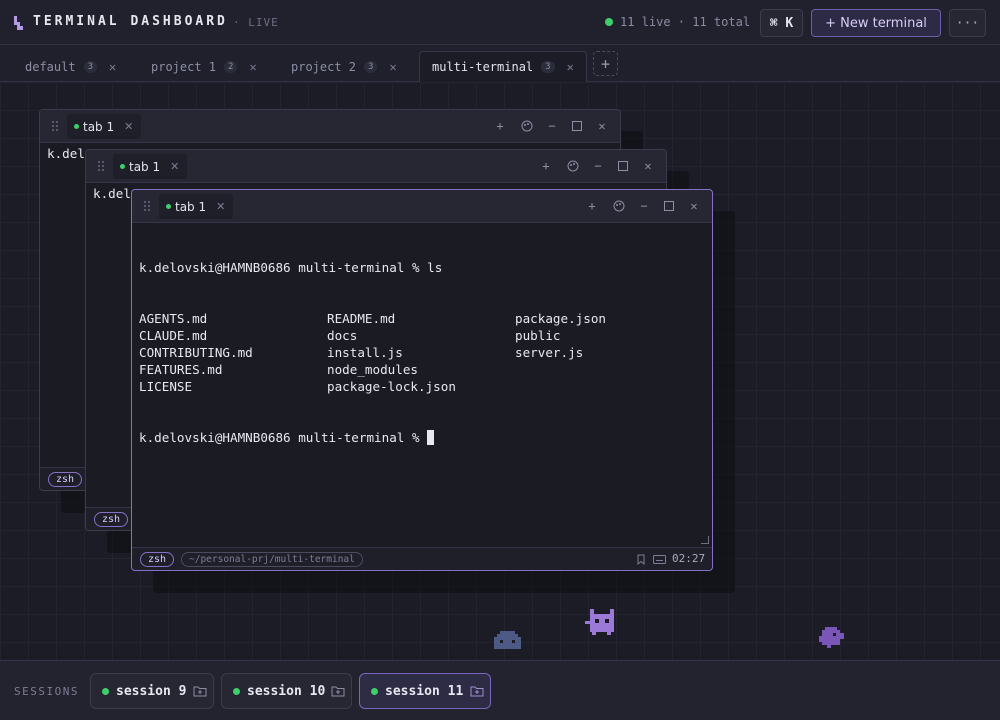 The image size is (1000, 720). What do you see at coordinates (130, 21) in the screenshot?
I see `app-title: TERMINAL DASHBOARD` at bounding box center [130, 21].